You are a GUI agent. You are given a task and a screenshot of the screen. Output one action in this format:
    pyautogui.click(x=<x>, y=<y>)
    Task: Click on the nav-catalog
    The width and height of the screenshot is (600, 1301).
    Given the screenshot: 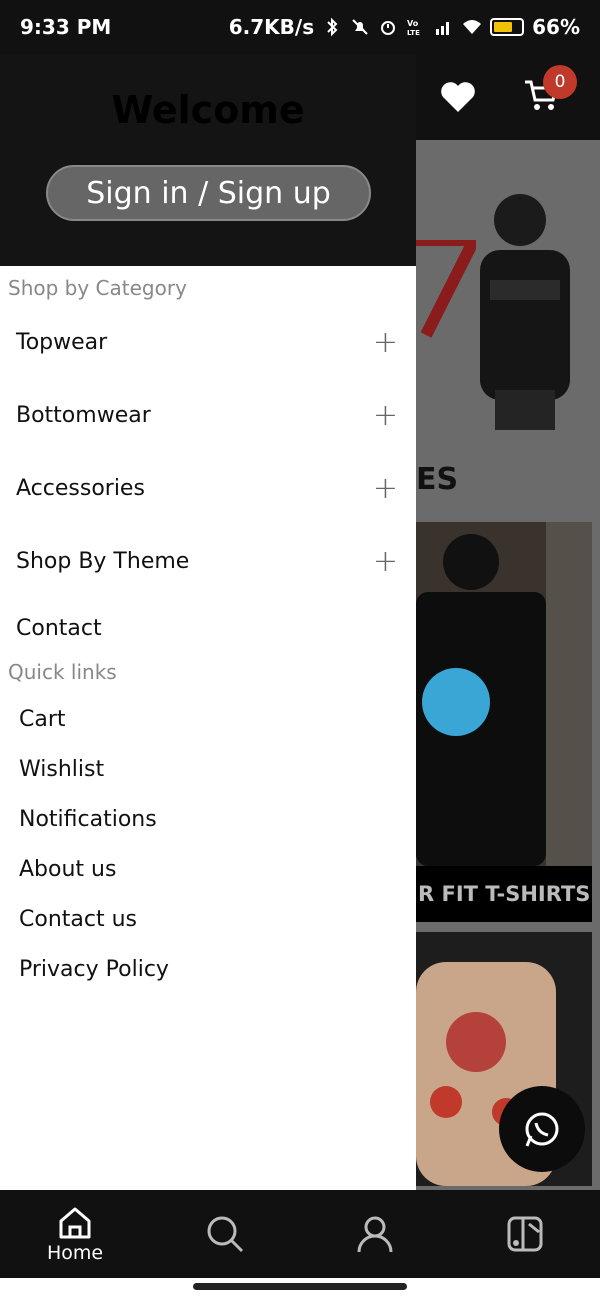 What is the action you would take?
    pyautogui.click(x=525, y=1234)
    